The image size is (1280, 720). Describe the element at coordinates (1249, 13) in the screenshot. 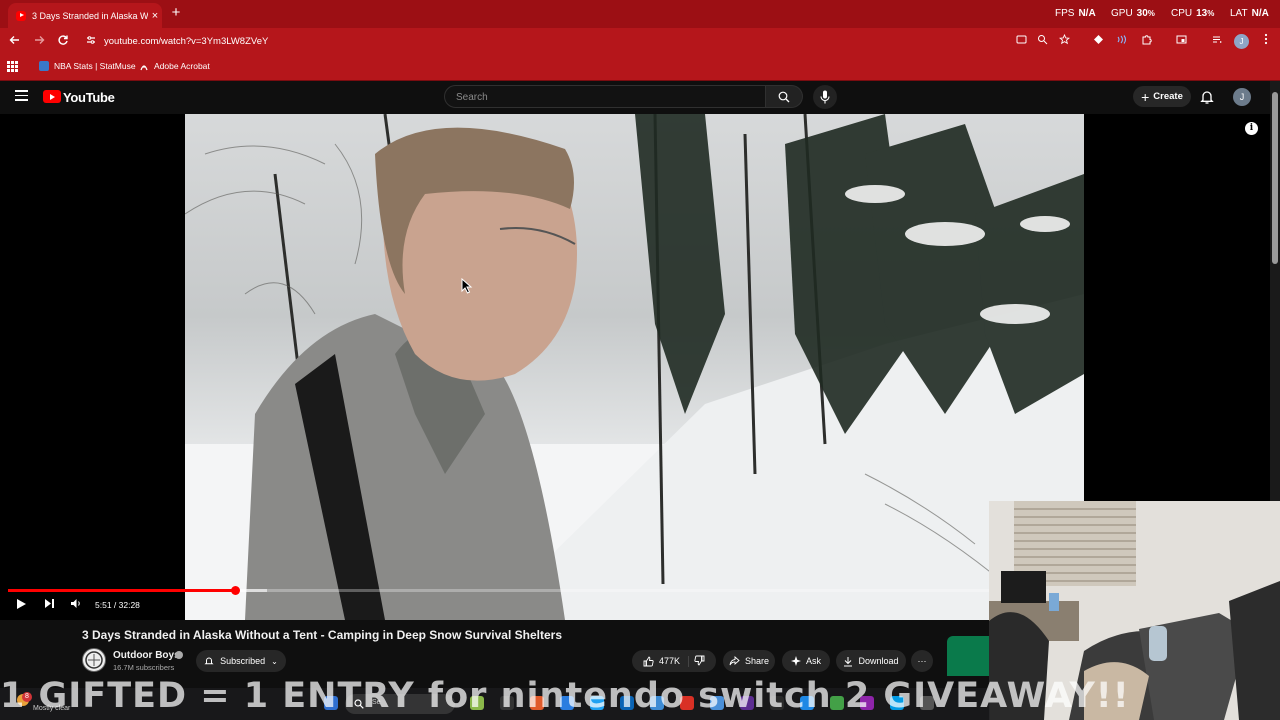

I see `lat-readout: LAT N/A` at that location.